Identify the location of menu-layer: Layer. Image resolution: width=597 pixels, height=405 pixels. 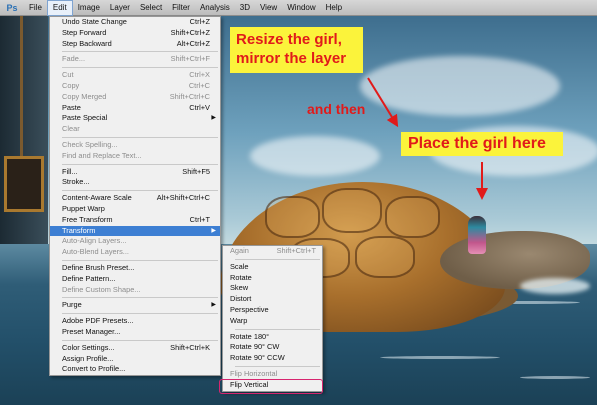
(120, 8).